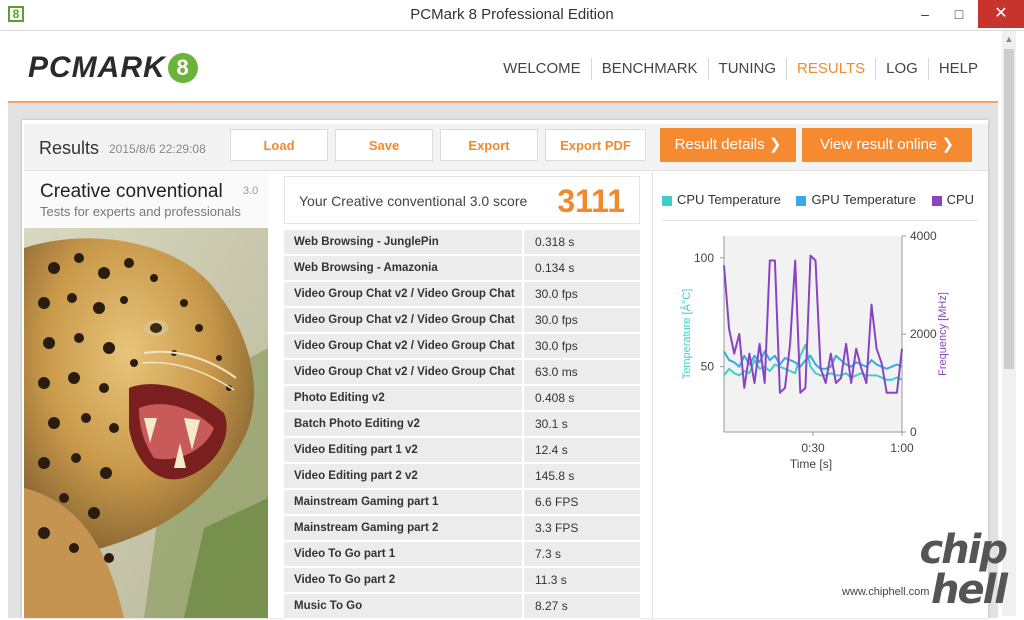  I want to click on result-details-button: Result details ❯, so click(728, 145).